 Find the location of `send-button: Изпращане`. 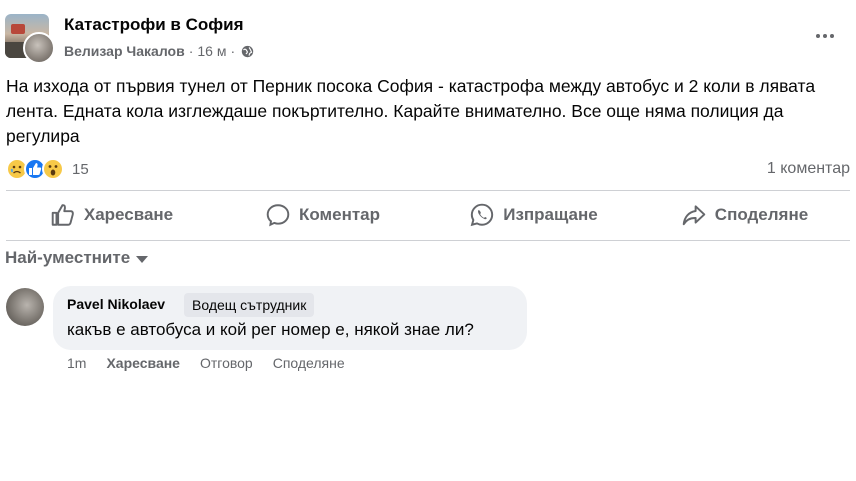

send-button: Изпращане is located at coordinates (533, 215).